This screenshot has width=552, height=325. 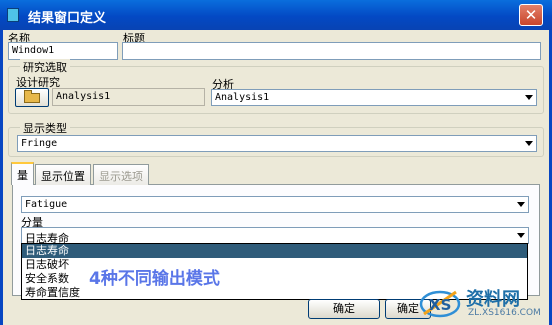 I want to click on study-select-group-title: 研究选取, so click(x=45, y=67).